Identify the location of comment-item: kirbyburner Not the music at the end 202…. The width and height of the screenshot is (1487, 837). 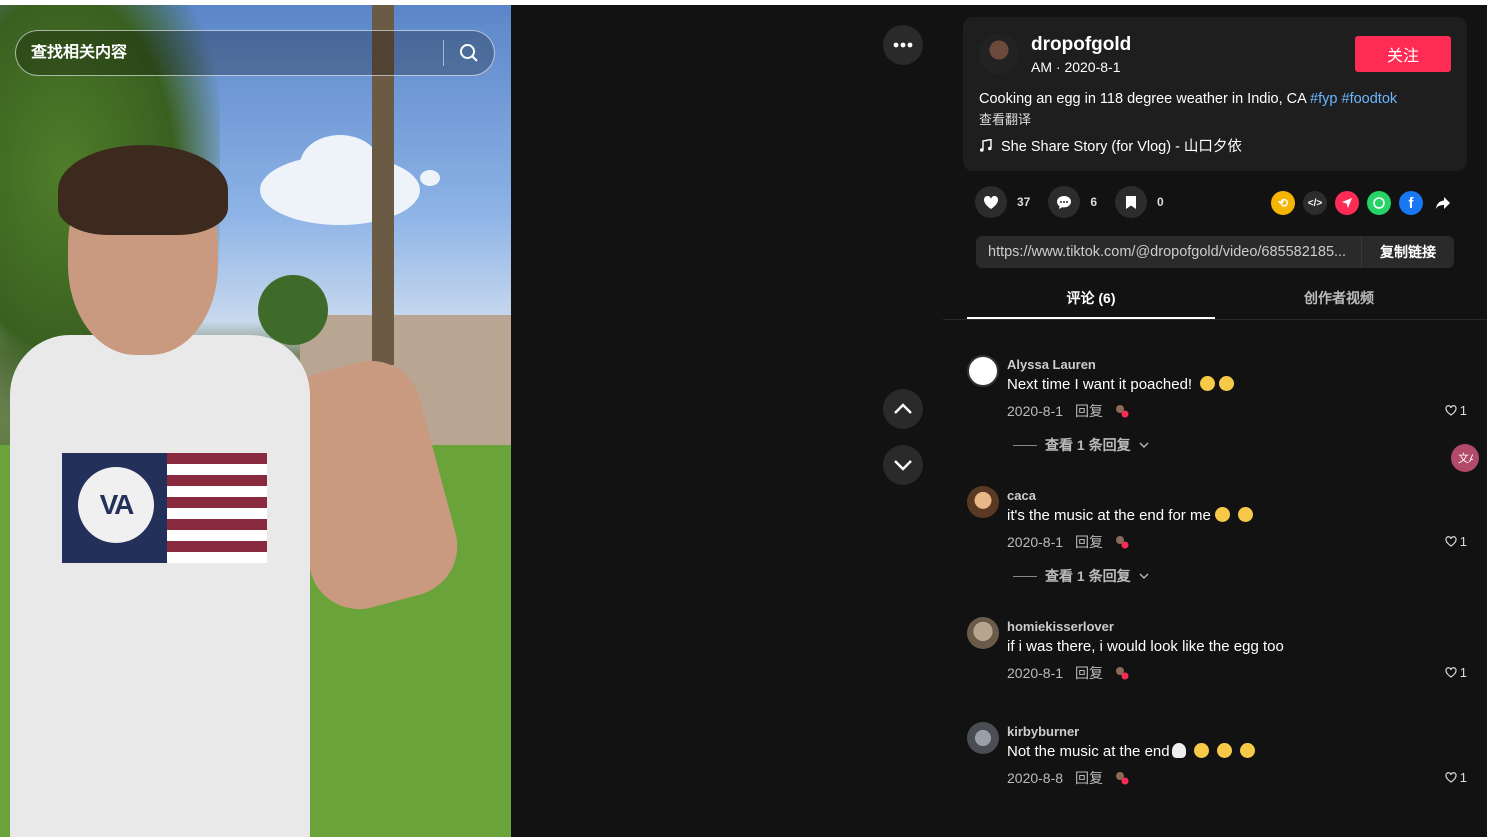
(1217, 762).